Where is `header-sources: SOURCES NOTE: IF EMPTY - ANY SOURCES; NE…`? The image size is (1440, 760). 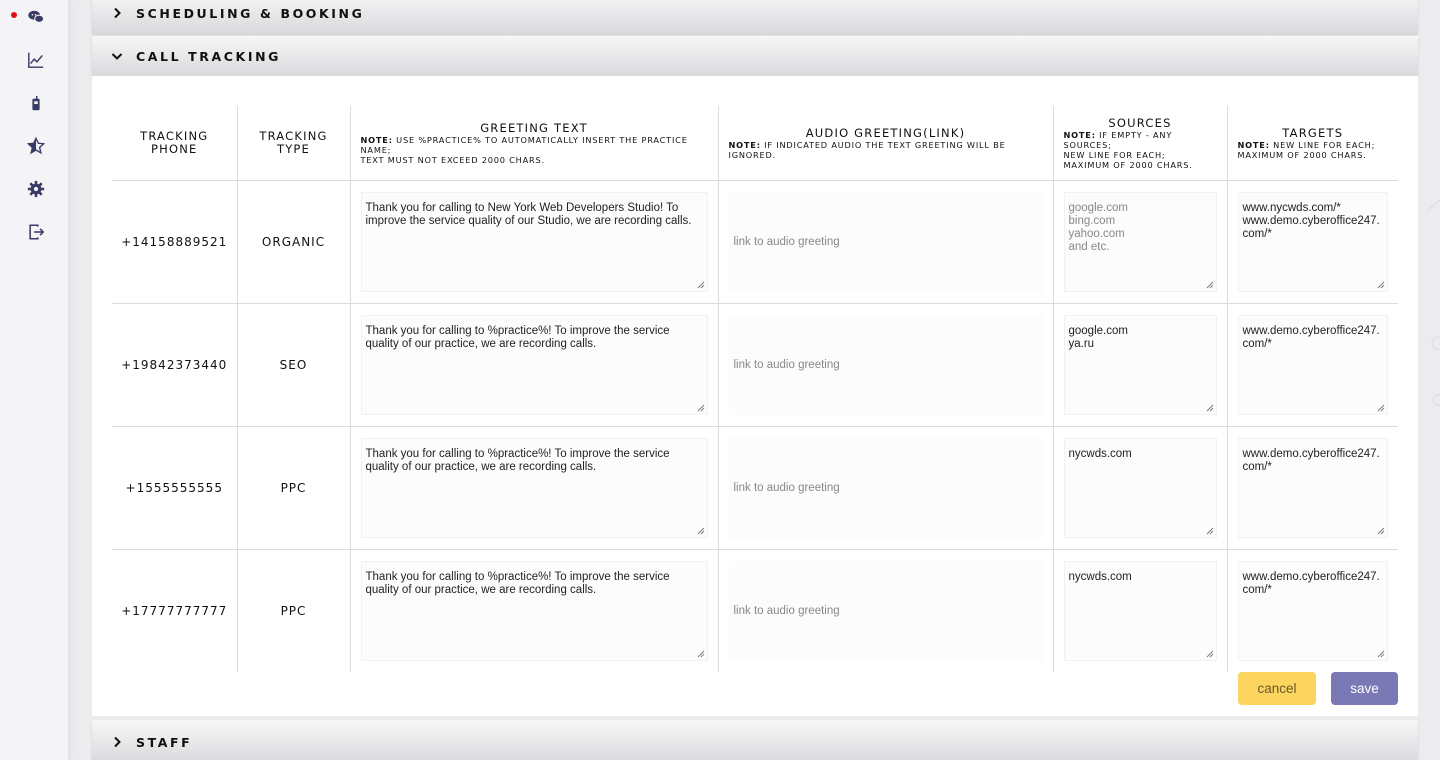 header-sources: SOURCES NOTE: IF EMPTY - ANY SOURCES; NE… is located at coordinates (1139, 143).